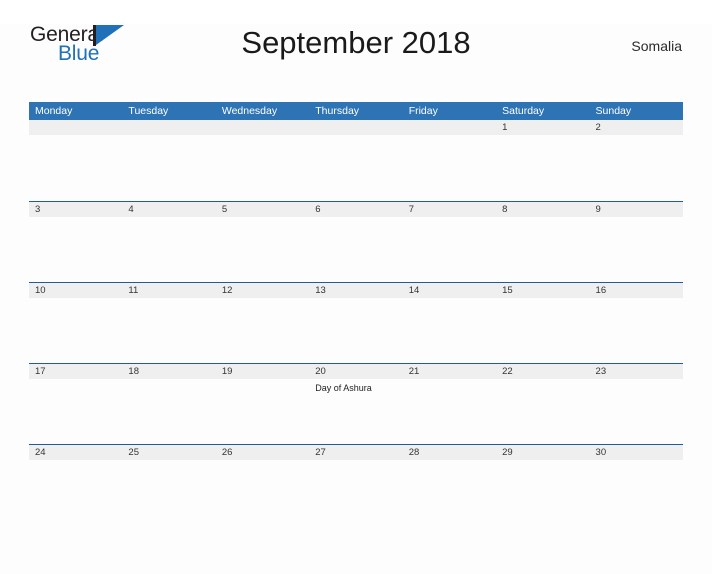 This screenshot has width=712, height=574. Describe the element at coordinates (414, 371) in the screenshot. I see `day-number: 21` at that location.